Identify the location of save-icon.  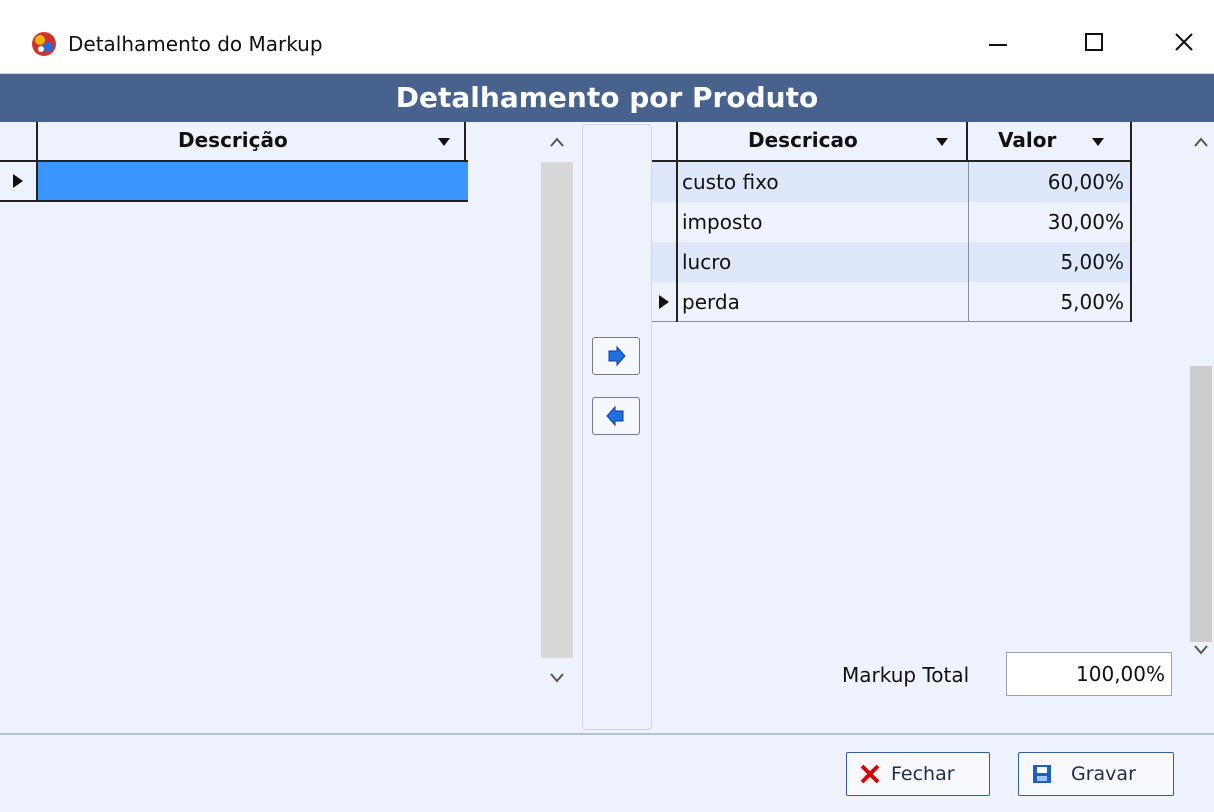
(1042, 774).